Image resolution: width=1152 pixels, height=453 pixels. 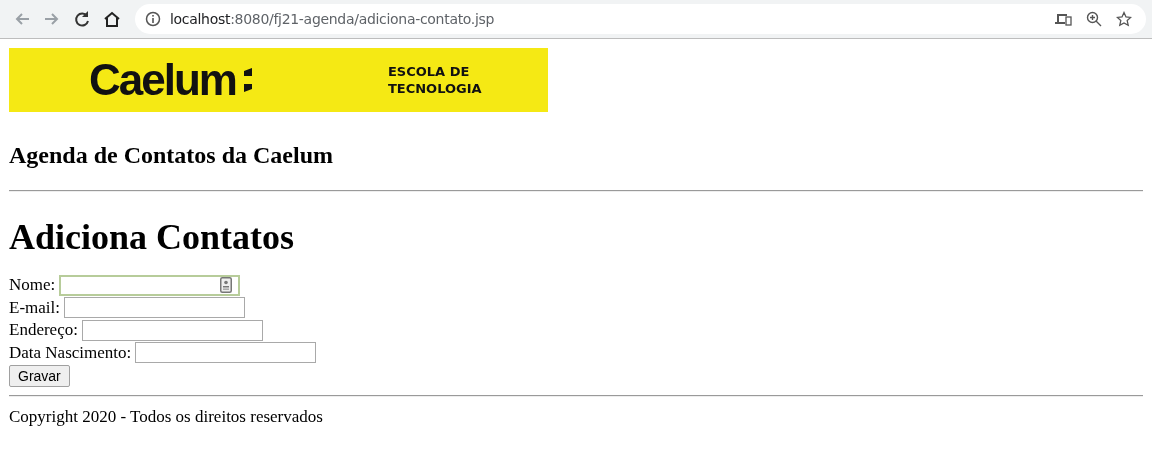 I want to click on logo-mark-icon, so click(x=247, y=80).